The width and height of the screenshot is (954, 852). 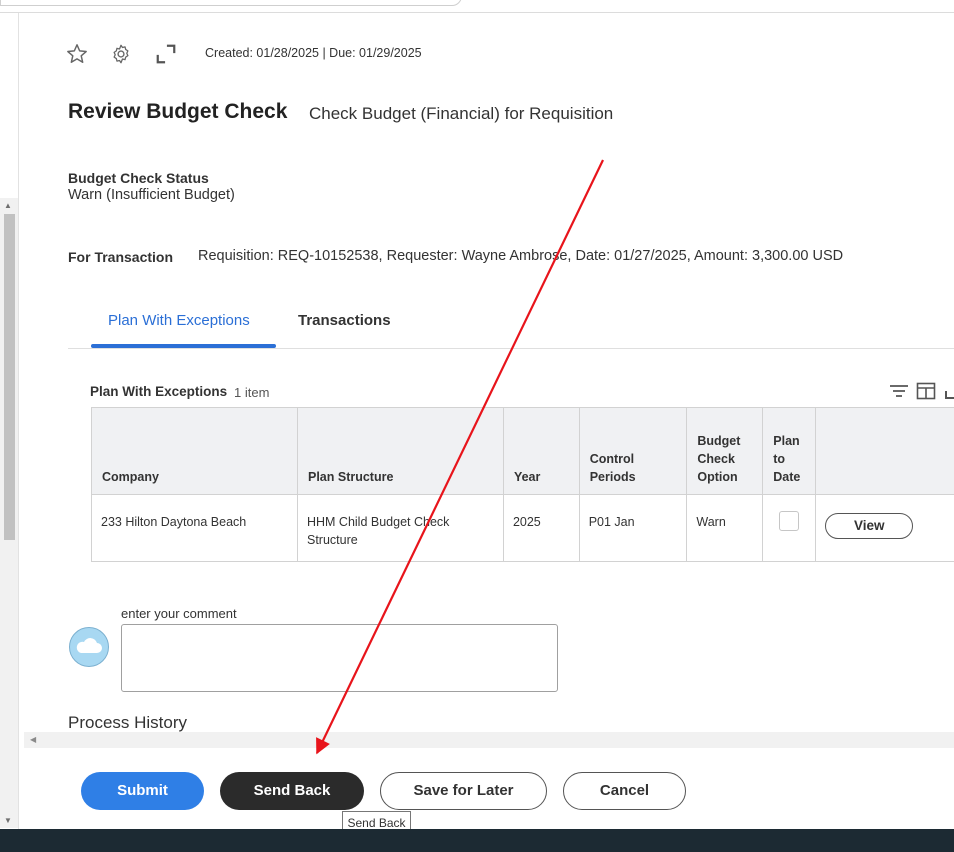 I want to click on column-header-plan-structure: Plan Structure, so click(x=400, y=451).